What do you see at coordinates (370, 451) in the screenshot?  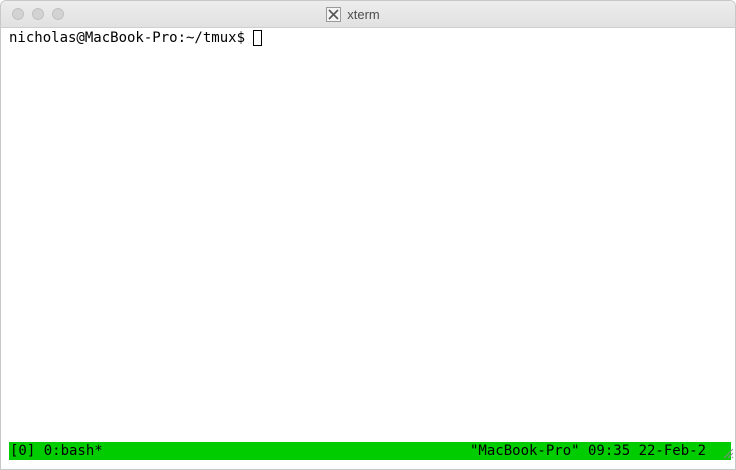 I see `tmux-status-bar: [0] 0:bash* "MacBook-Pro" 09:35 22-Feb-2` at bounding box center [370, 451].